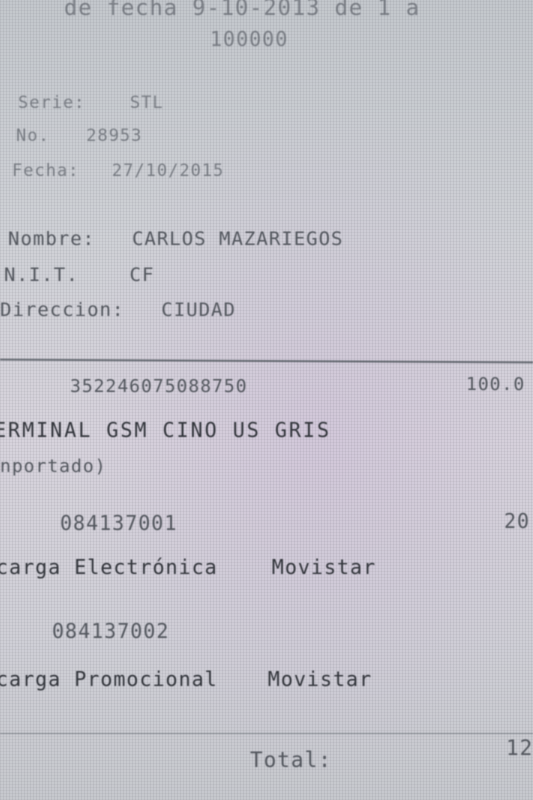  Describe the element at coordinates (52, 103) in the screenshot. I see `serie-label: Serie:` at that location.